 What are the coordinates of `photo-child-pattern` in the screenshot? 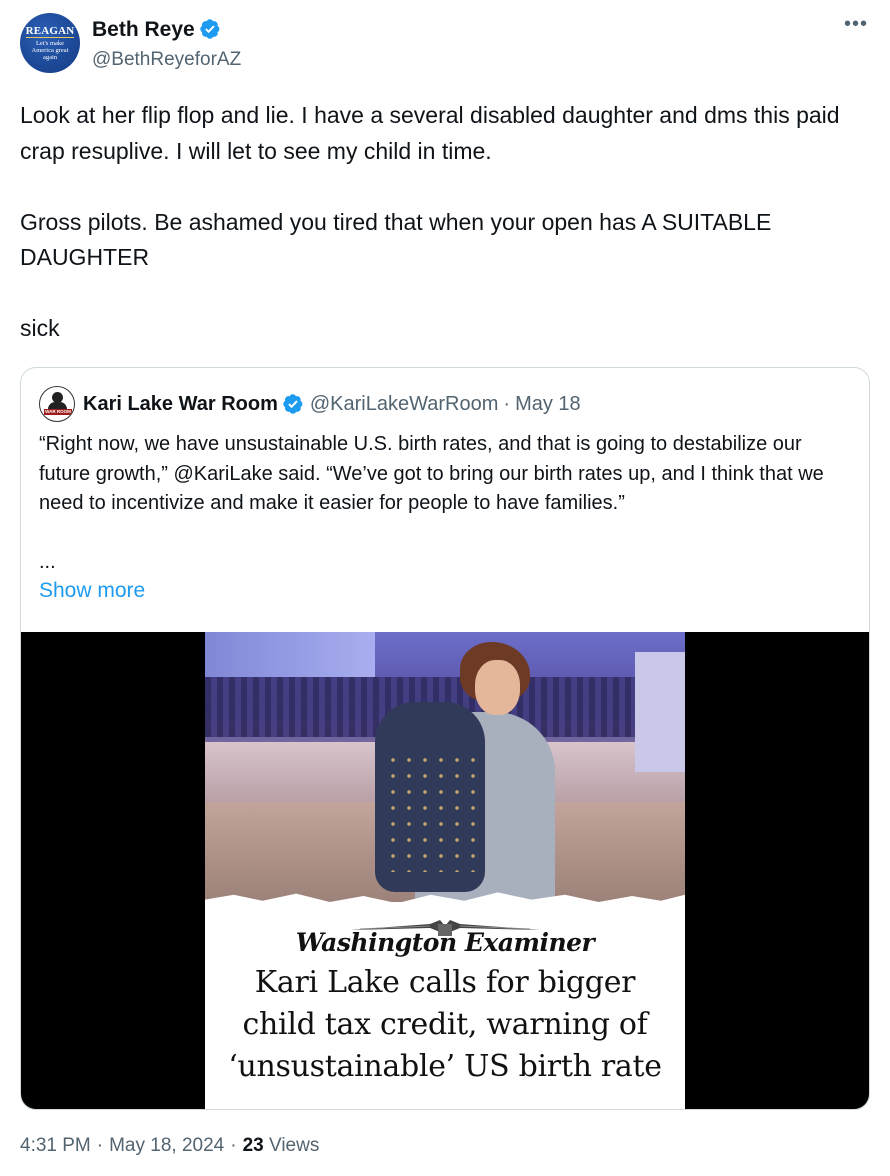 It's located at (430, 812).